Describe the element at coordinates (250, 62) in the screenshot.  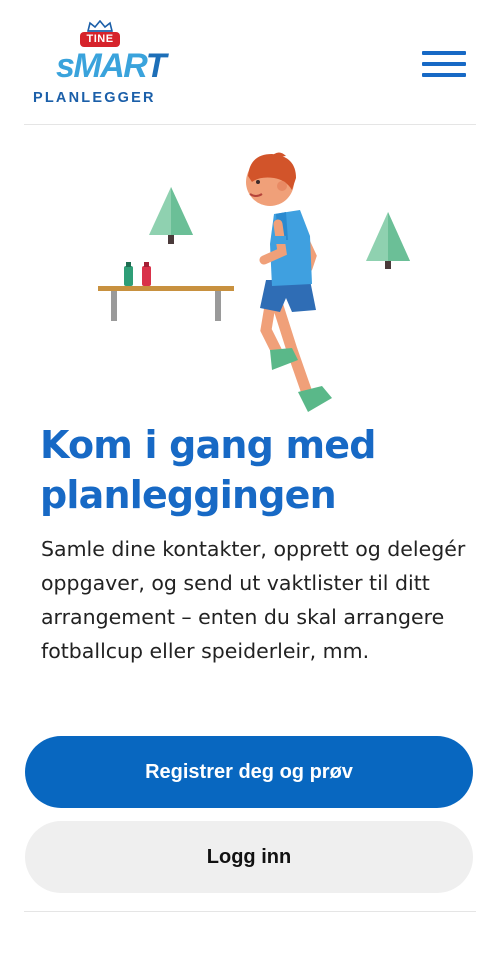
I see `header: TINE sMART PLANLEGGER` at that location.